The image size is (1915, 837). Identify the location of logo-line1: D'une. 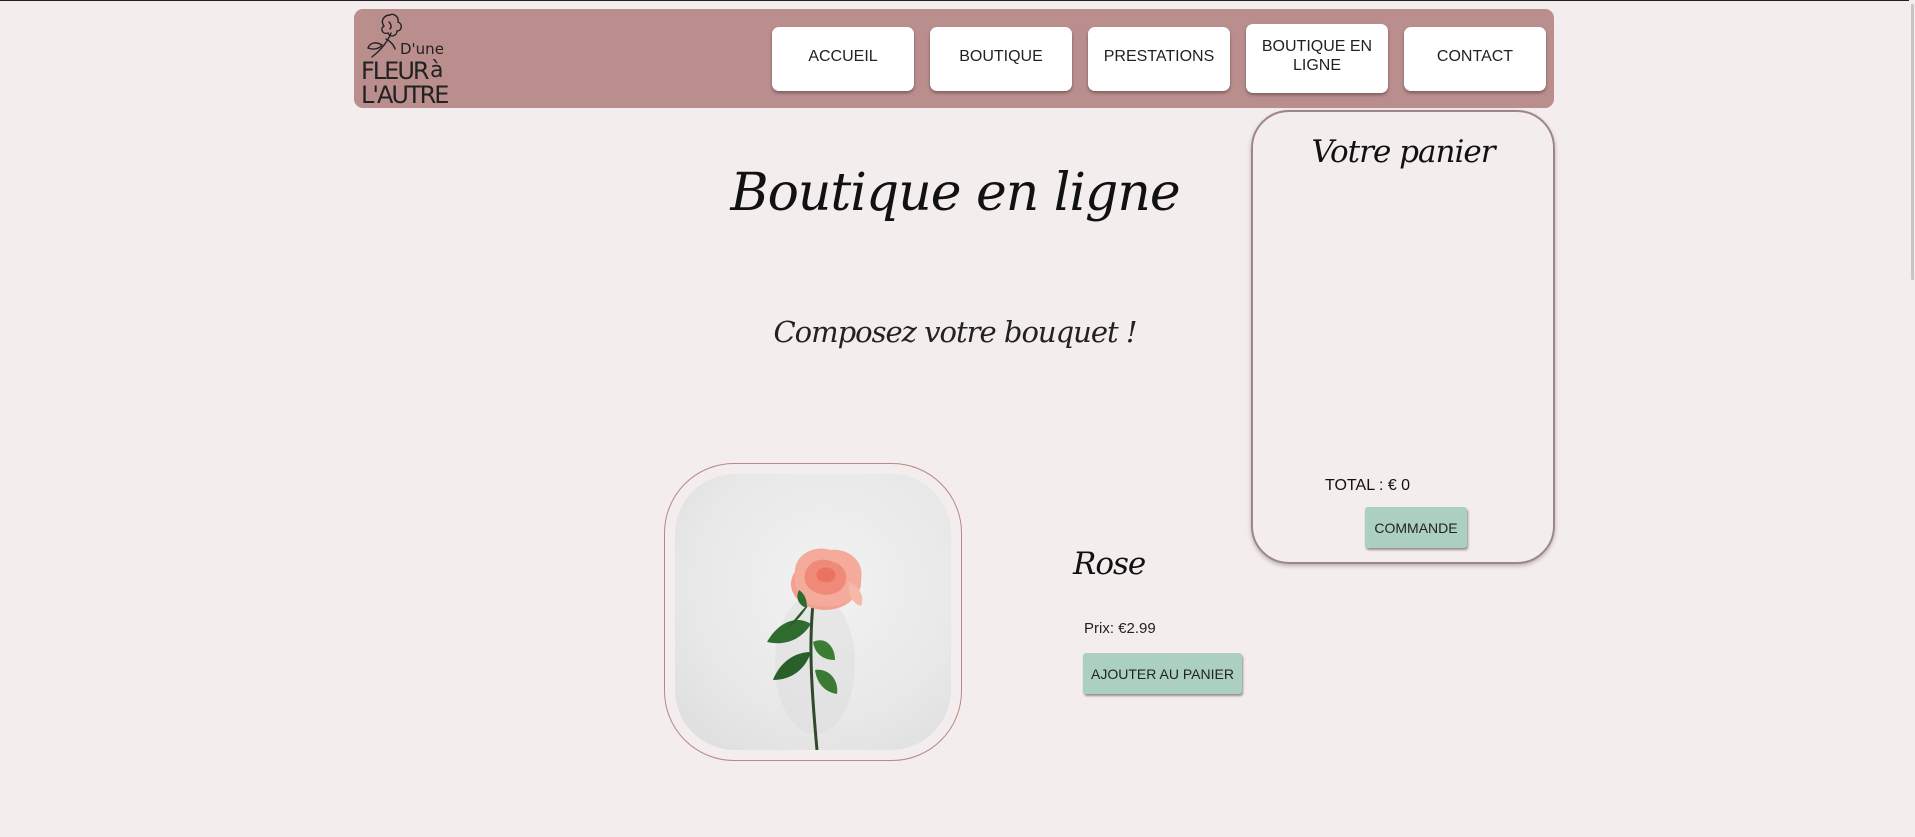
(422, 49).